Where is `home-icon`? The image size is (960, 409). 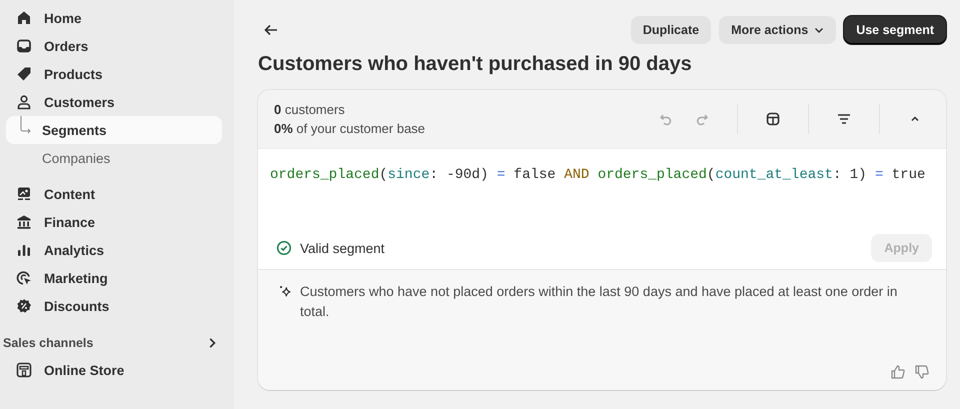
home-icon is located at coordinates (24, 18).